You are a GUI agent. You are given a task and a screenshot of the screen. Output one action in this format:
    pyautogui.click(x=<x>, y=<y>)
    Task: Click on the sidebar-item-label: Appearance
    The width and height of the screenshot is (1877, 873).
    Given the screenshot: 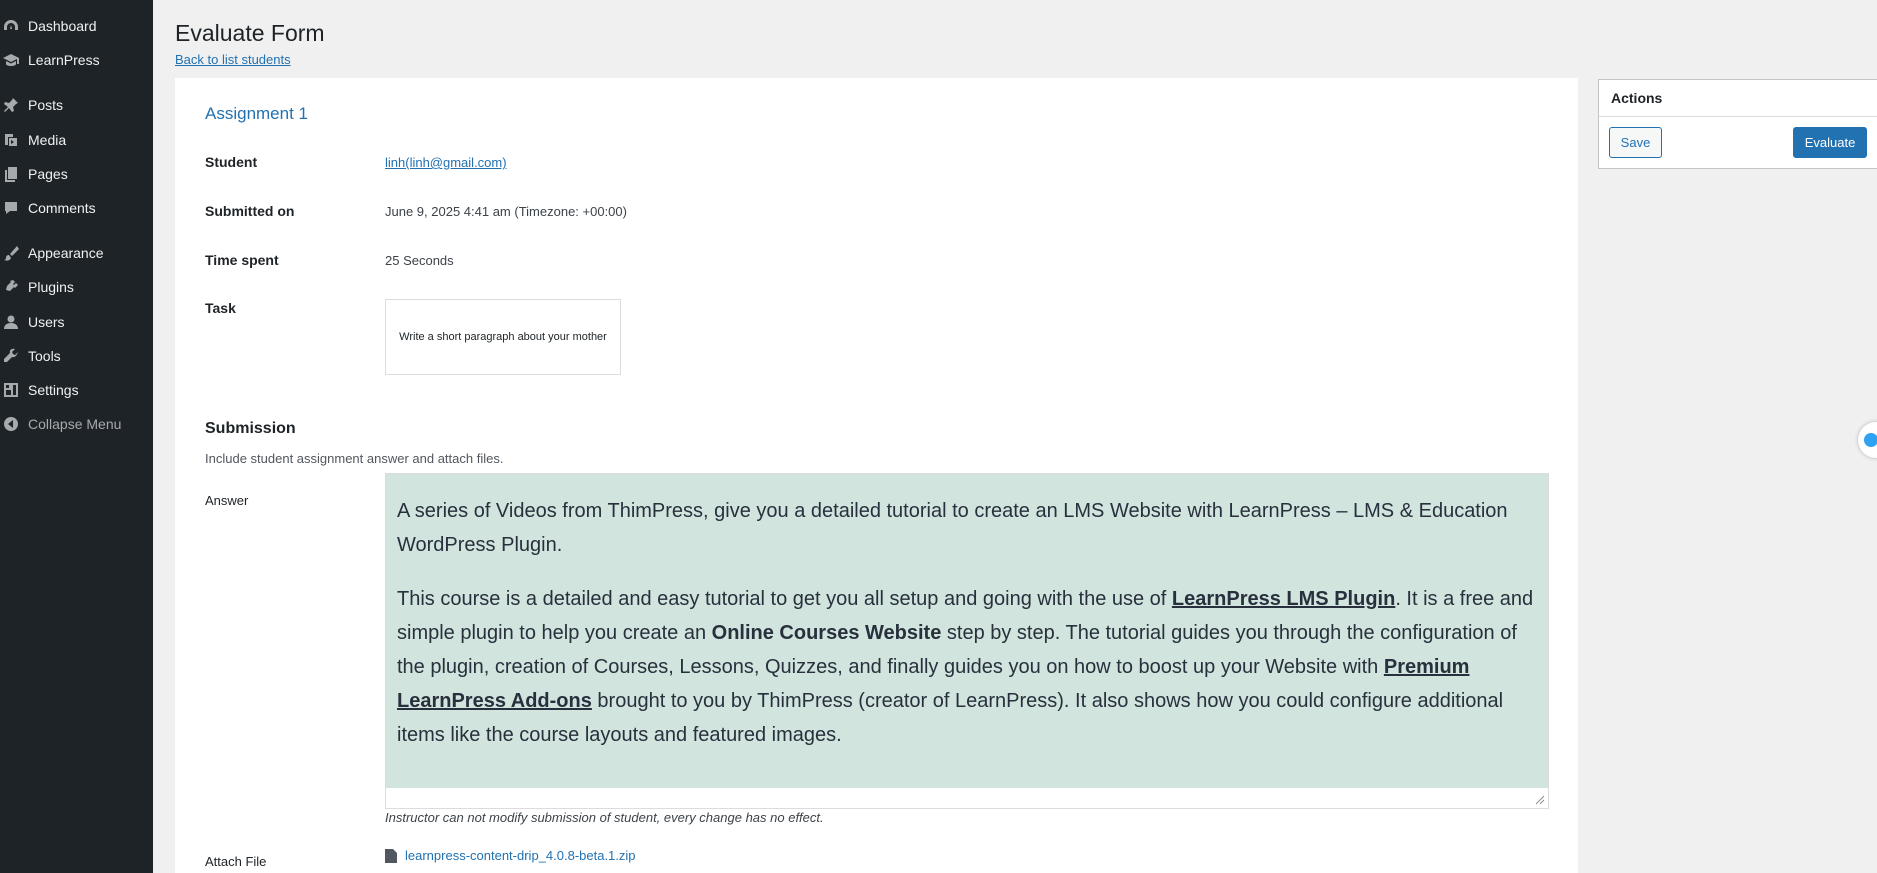 What is the action you would take?
    pyautogui.click(x=66, y=253)
    